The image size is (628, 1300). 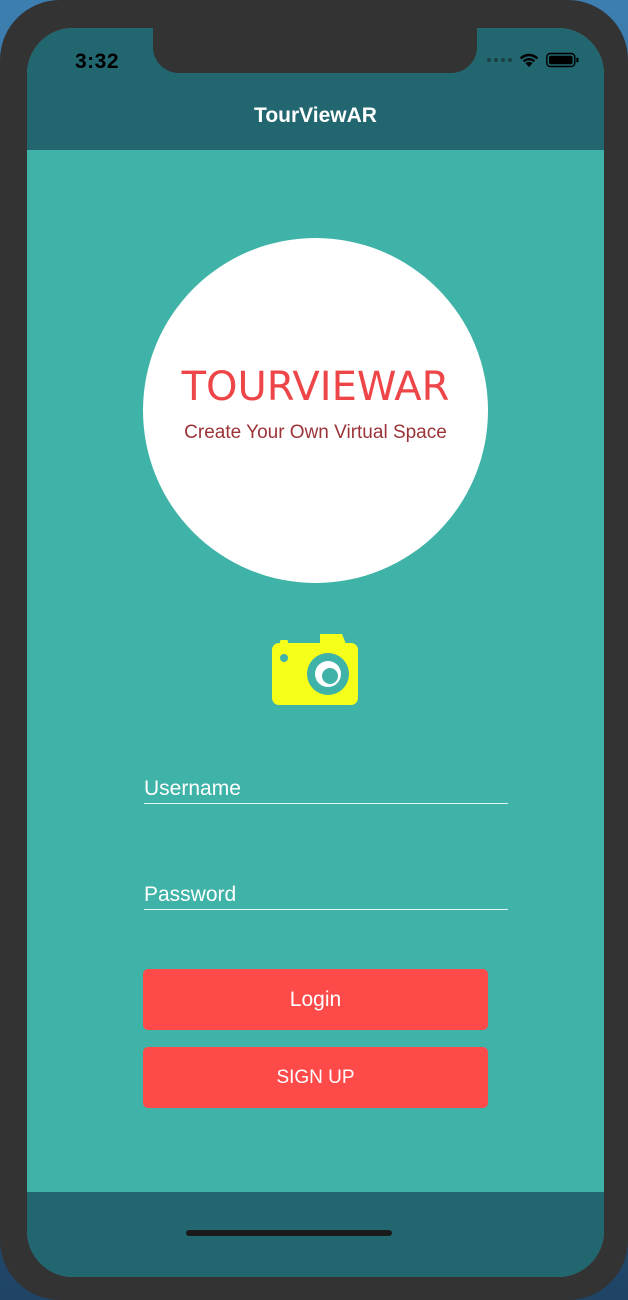 What do you see at coordinates (190, 894) in the screenshot?
I see `password-placeholder: Password` at bounding box center [190, 894].